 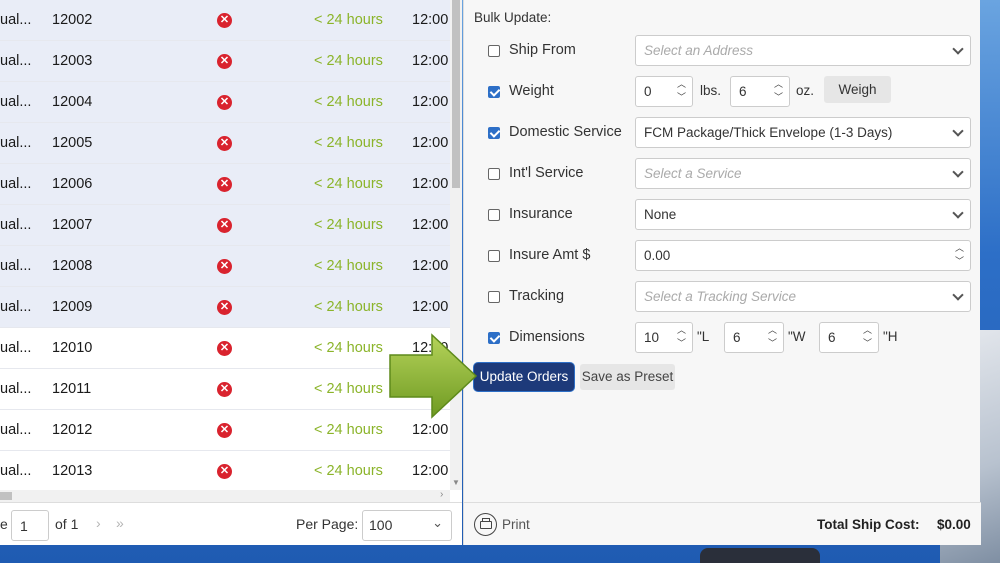 What do you see at coordinates (868, 524) in the screenshot?
I see `total-ship-cost-label: Total Ship Cost:` at bounding box center [868, 524].